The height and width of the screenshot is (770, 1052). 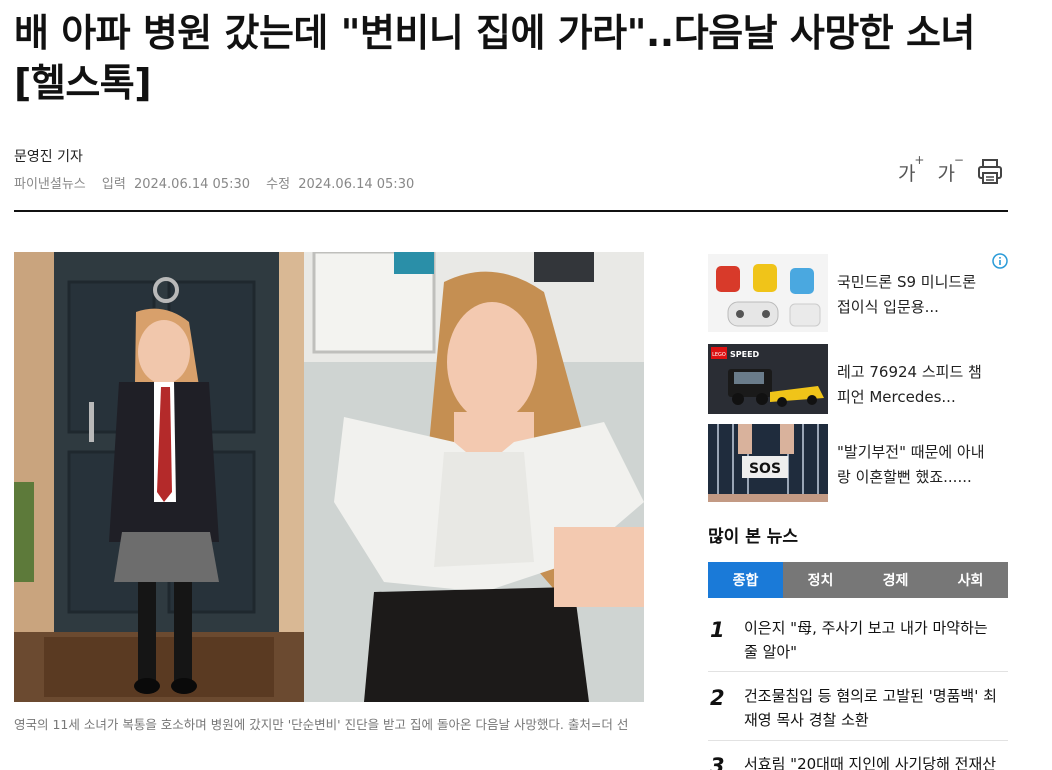 I want to click on sos-label: SOS, so click(x=765, y=469).